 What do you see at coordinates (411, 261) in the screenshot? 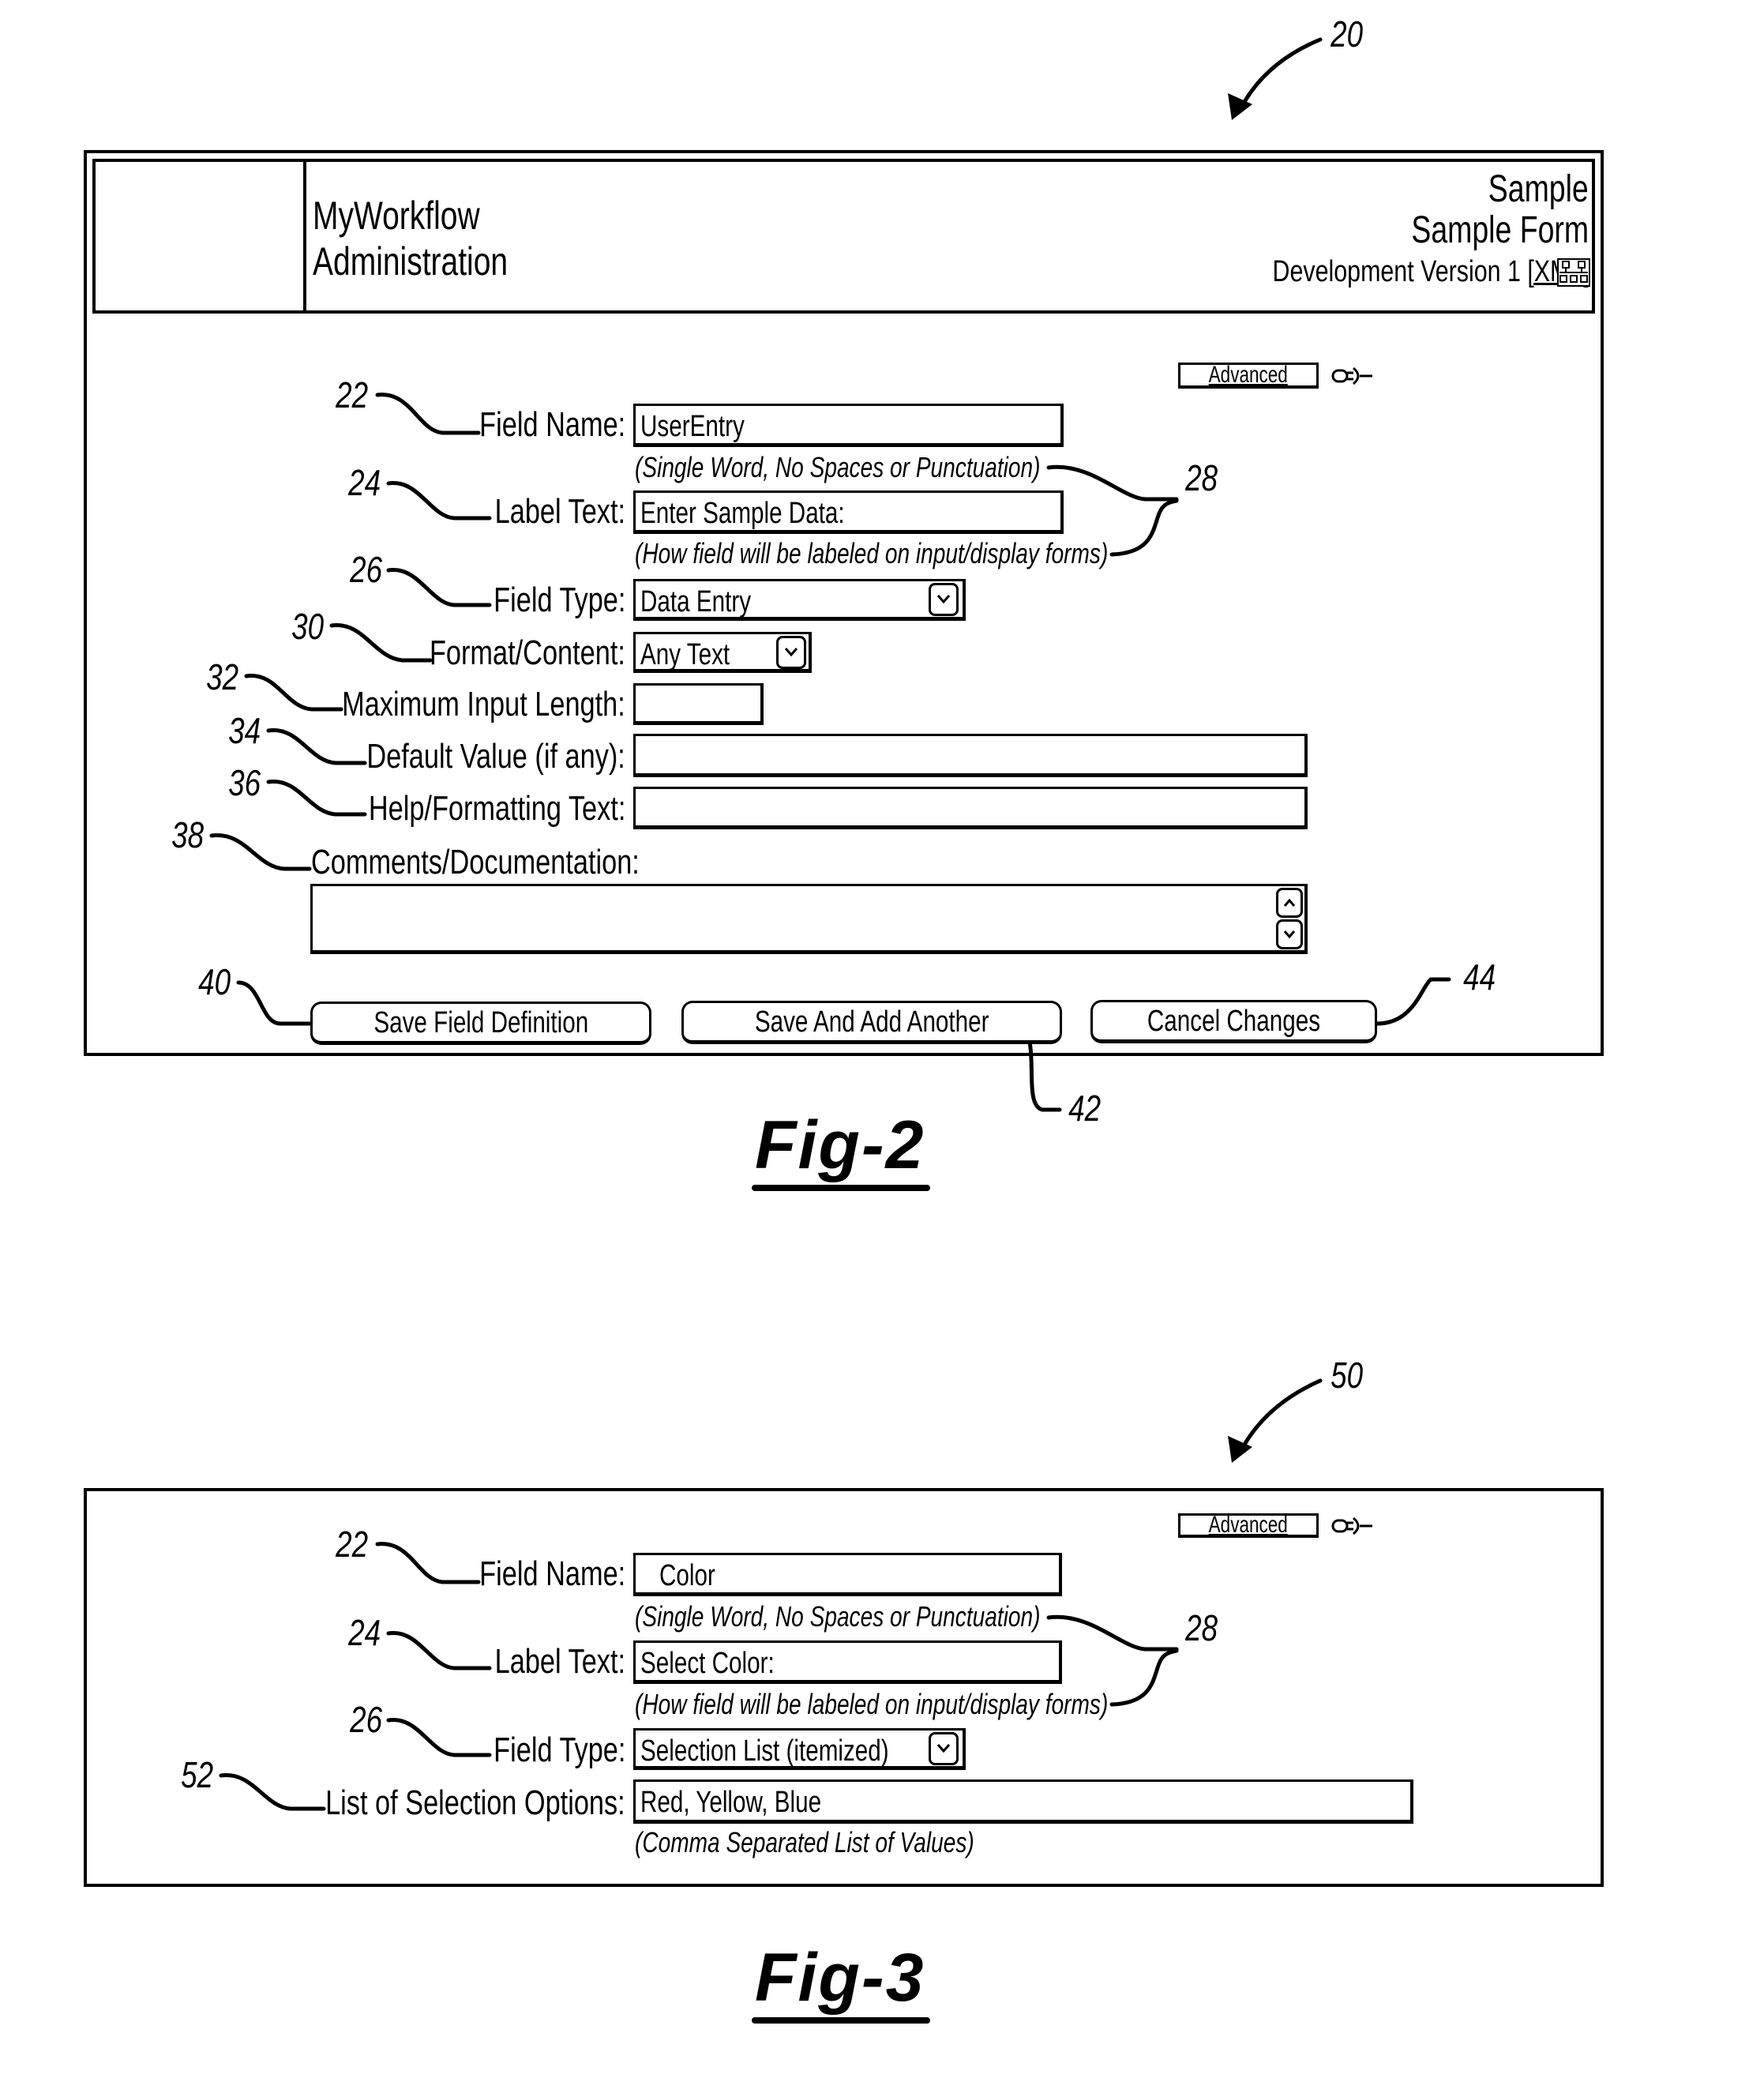
I see `app-title-line2: Administration` at bounding box center [411, 261].